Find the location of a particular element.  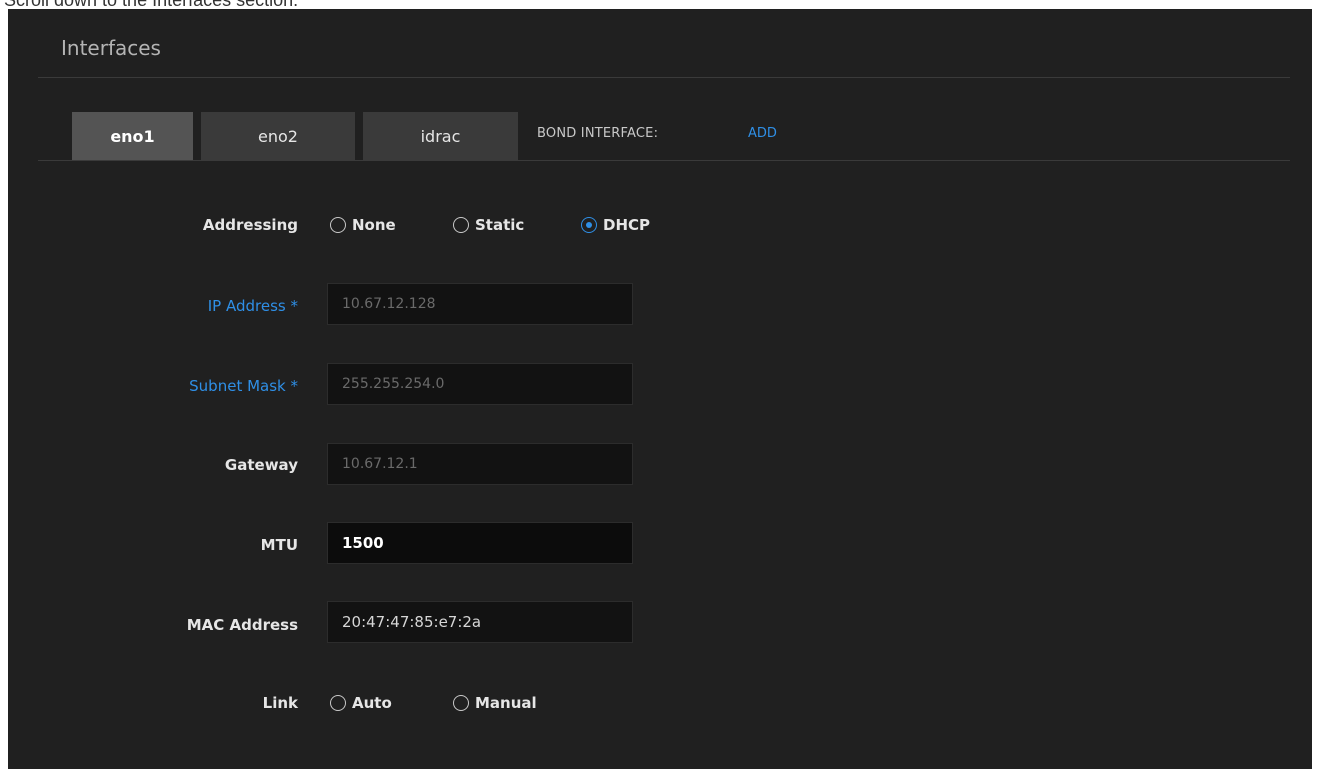

mac-address-field: 20:47:47:85:e7:2a is located at coordinates (480, 622).